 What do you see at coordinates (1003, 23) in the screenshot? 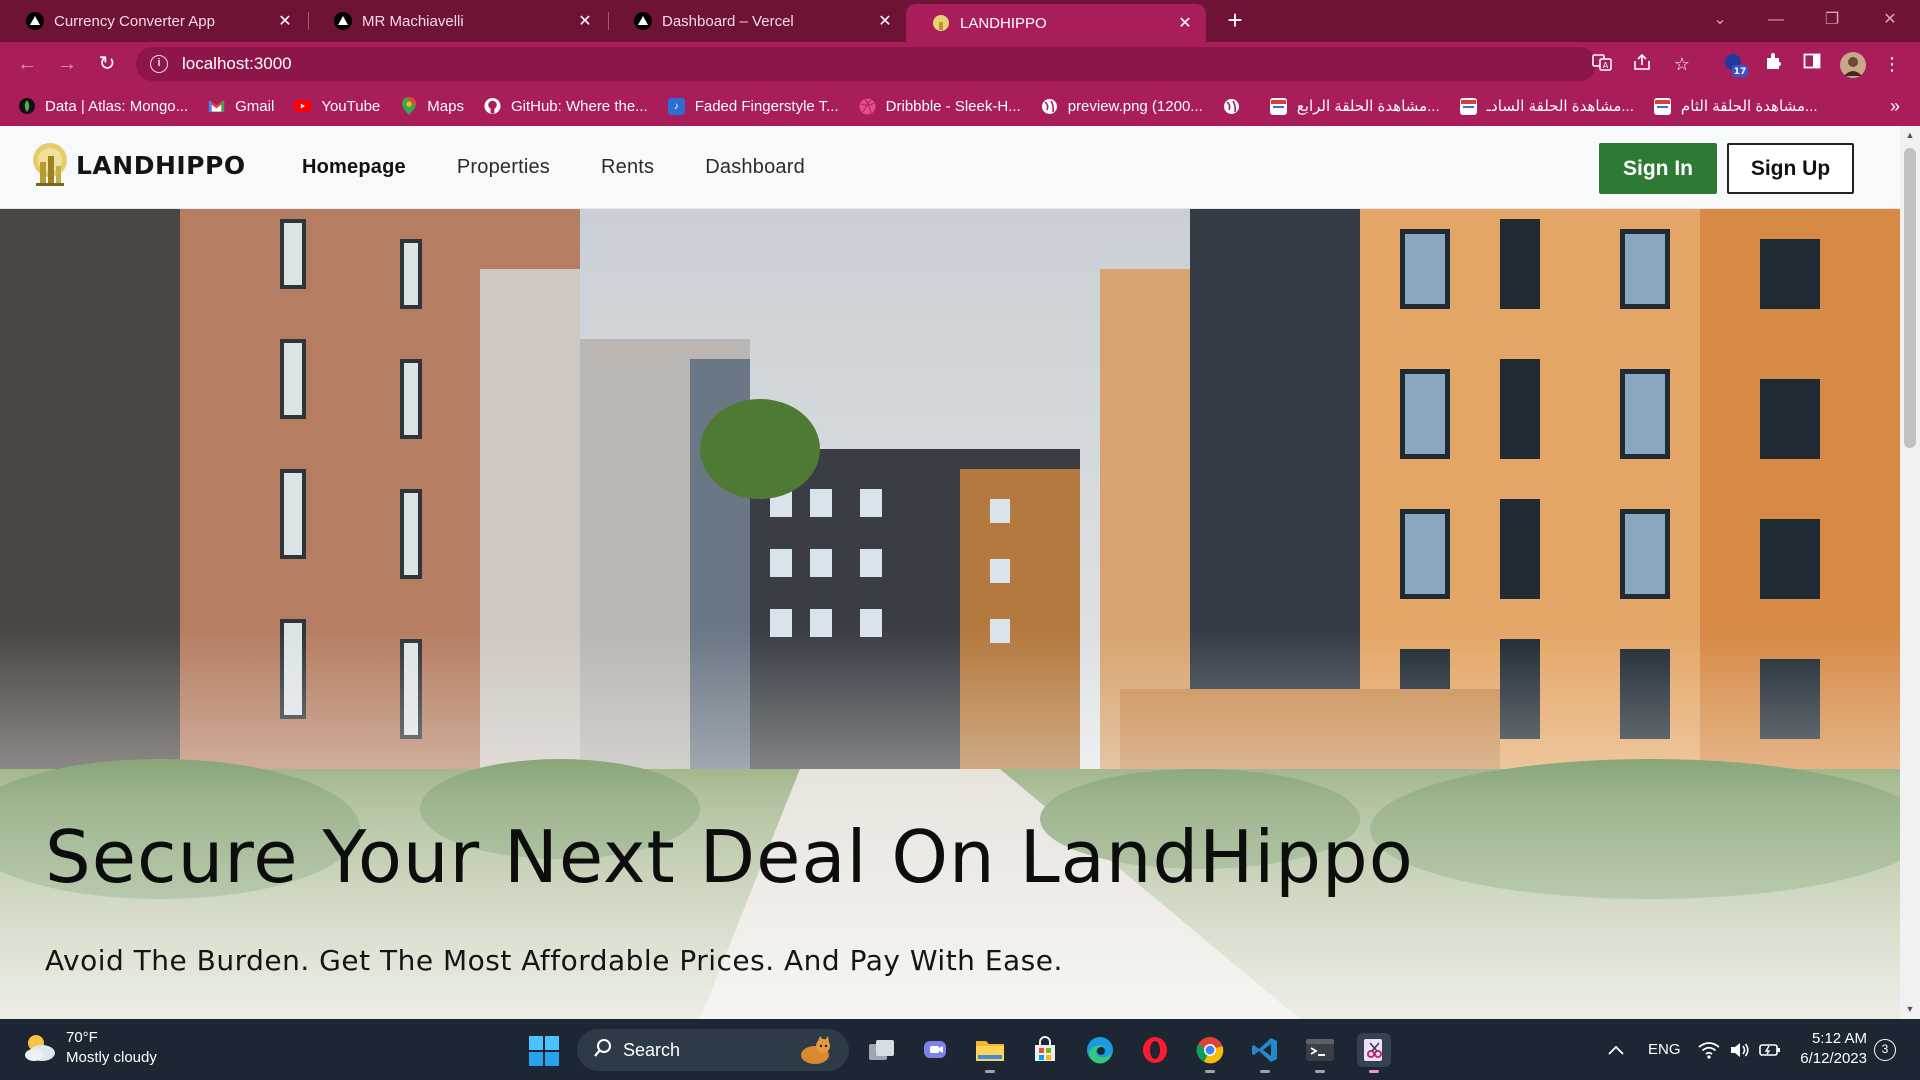
I see `tab-title: LANDHIPPO` at bounding box center [1003, 23].